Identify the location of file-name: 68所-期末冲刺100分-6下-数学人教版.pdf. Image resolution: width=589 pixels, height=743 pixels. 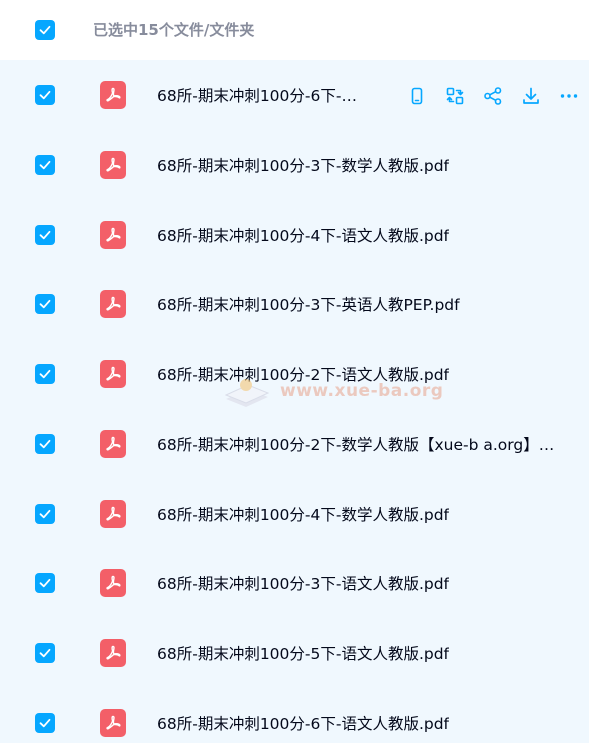
(264, 96).